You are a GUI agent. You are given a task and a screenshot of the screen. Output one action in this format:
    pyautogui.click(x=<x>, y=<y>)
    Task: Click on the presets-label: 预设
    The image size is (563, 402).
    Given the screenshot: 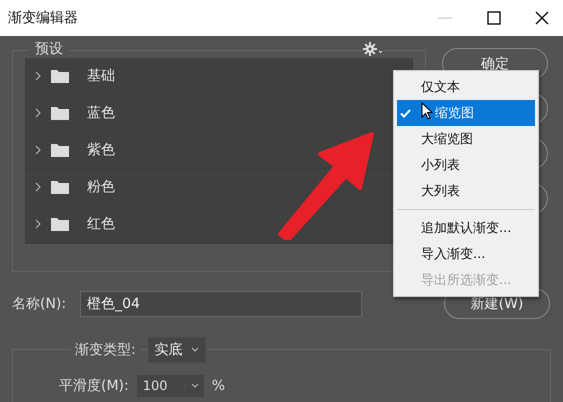 What is the action you would take?
    pyautogui.click(x=49, y=49)
    